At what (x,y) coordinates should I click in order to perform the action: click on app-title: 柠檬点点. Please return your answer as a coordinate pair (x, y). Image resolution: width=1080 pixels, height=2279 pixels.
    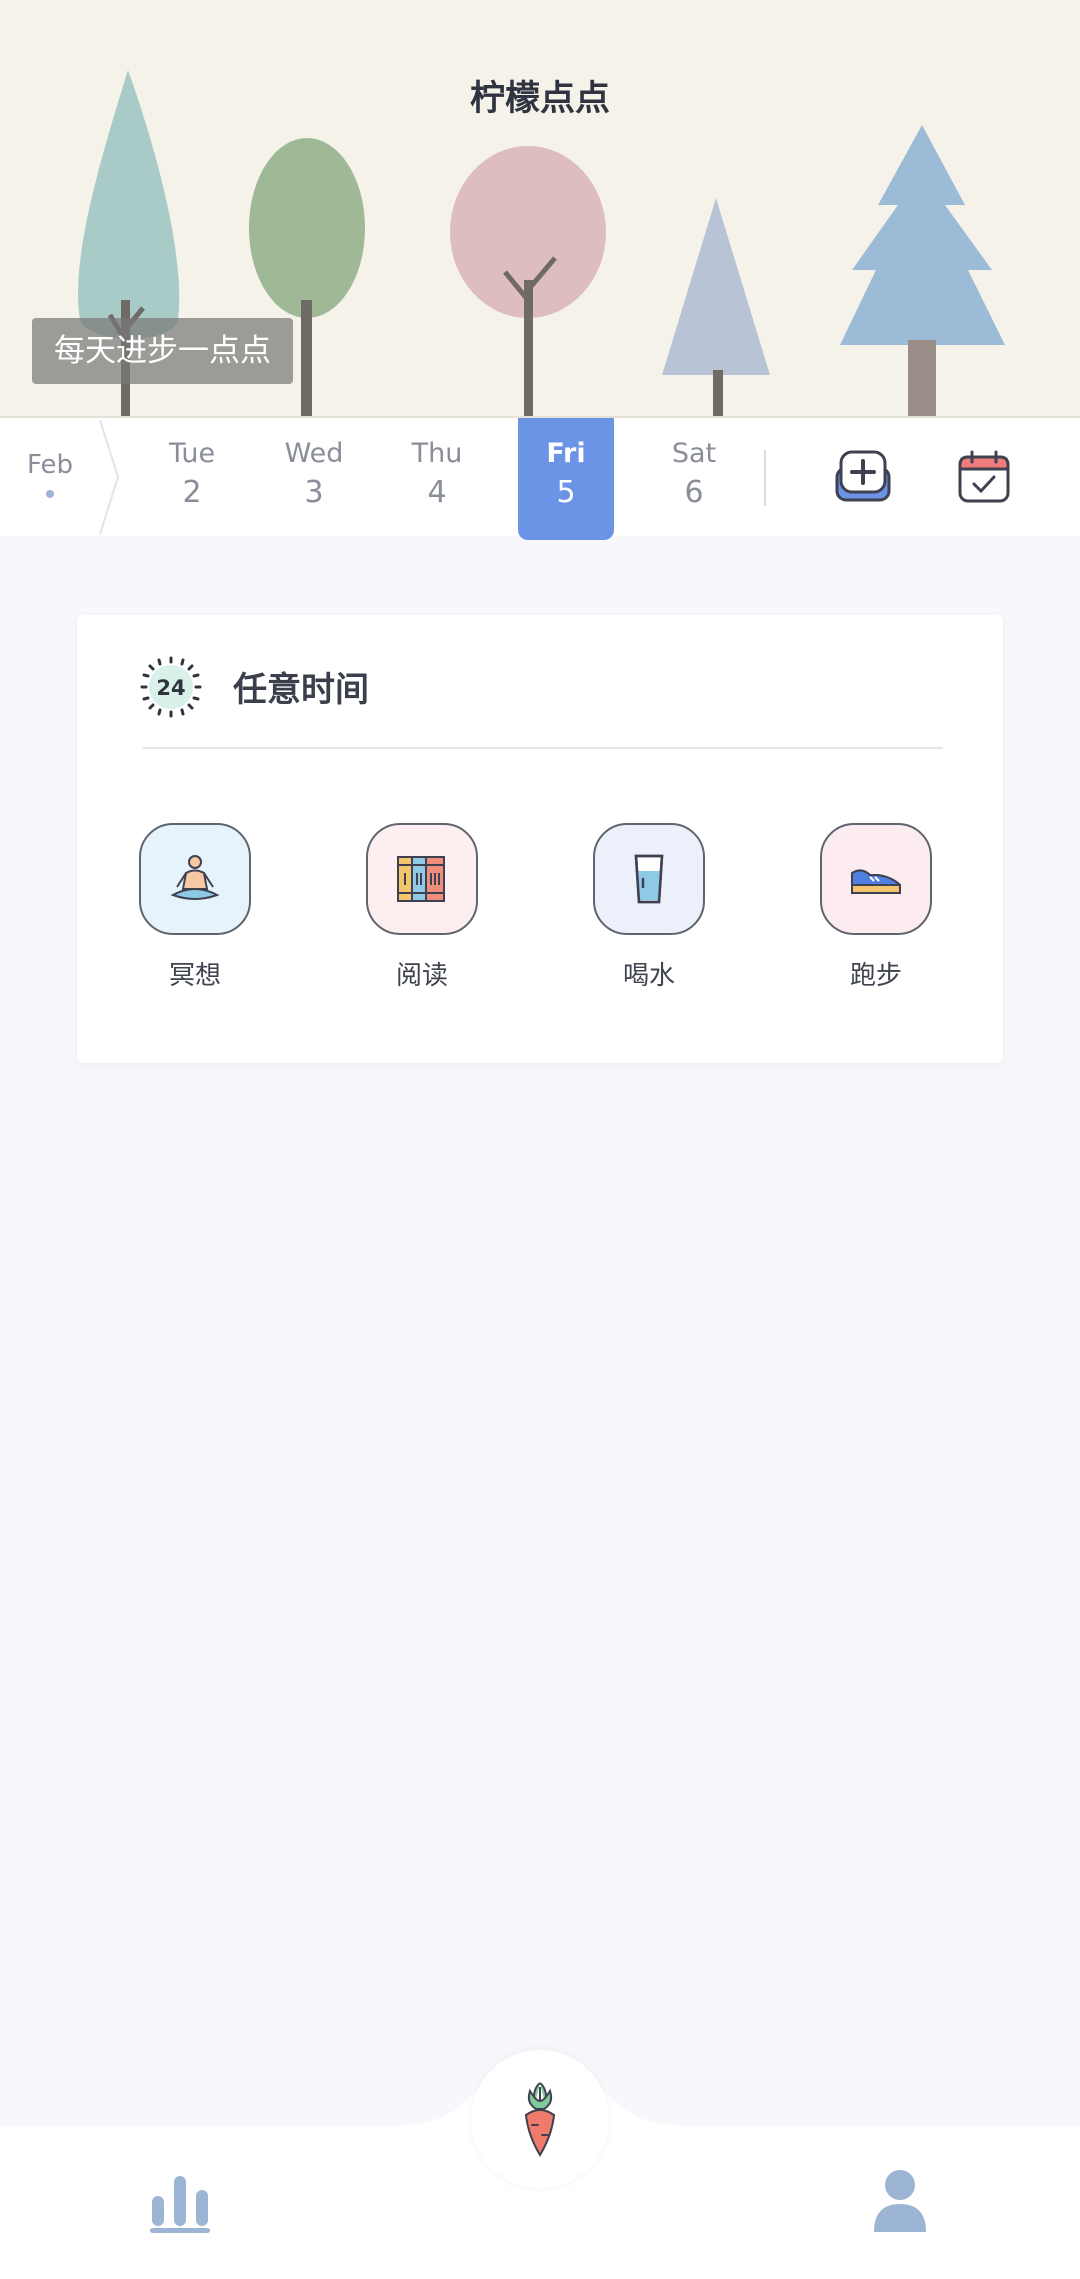
    Looking at the image, I should click on (539, 99).